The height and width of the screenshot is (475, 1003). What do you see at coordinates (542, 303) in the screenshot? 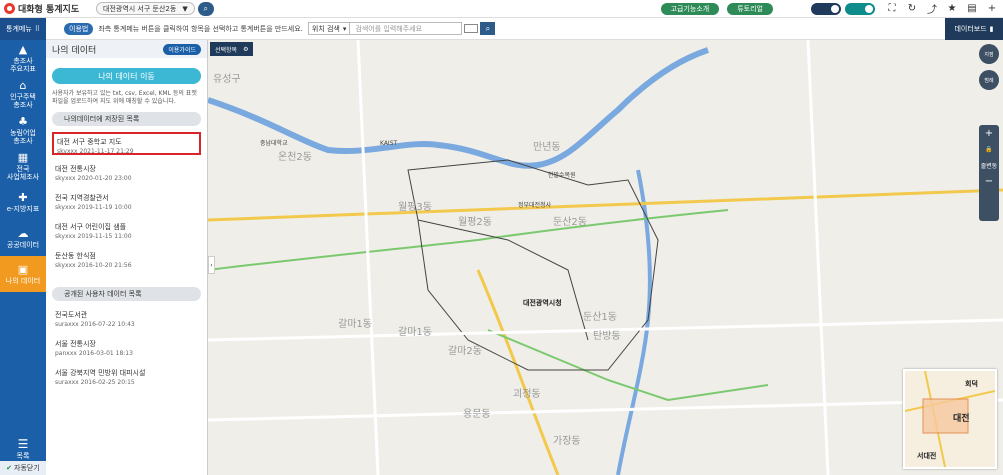
I see `map-label: 대전광역시청` at bounding box center [542, 303].